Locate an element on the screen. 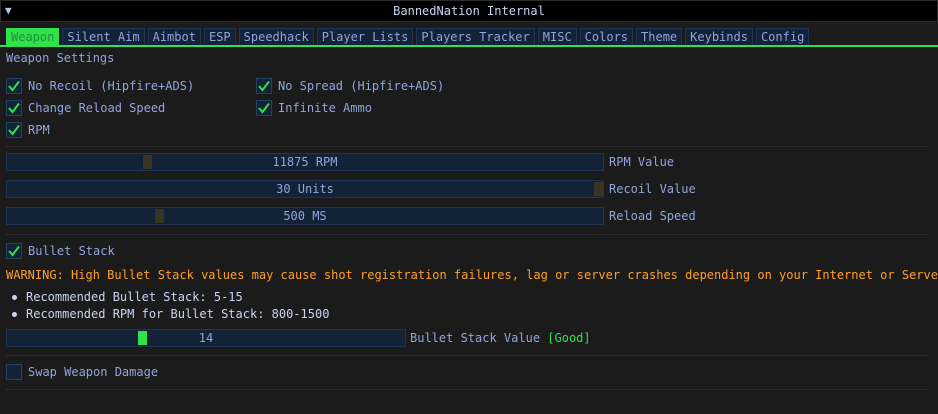 The height and width of the screenshot is (414, 938). recoil-value-slider: 30 Units is located at coordinates (305, 189).